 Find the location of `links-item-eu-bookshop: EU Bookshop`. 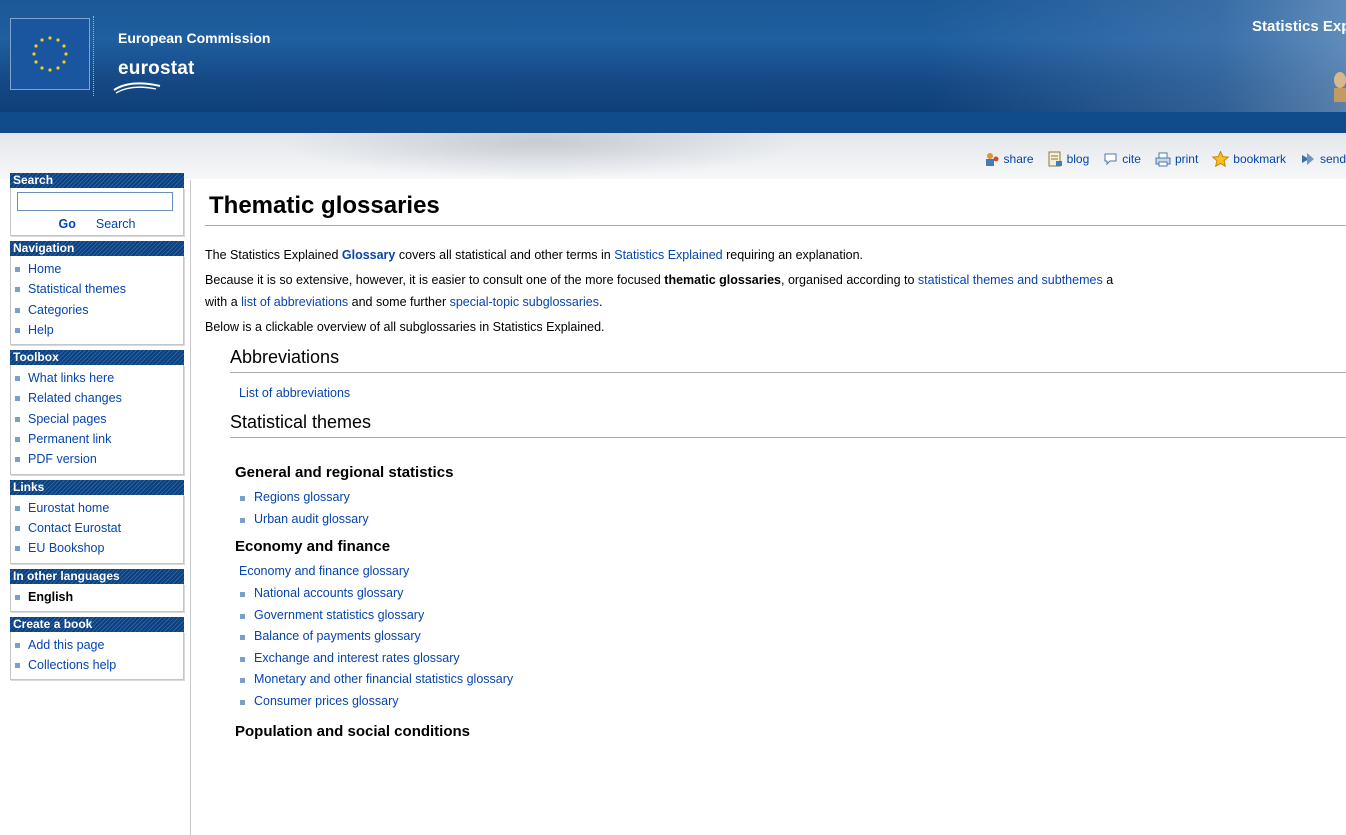

links-item-eu-bookshop: EU Bookshop is located at coordinates (97, 548).